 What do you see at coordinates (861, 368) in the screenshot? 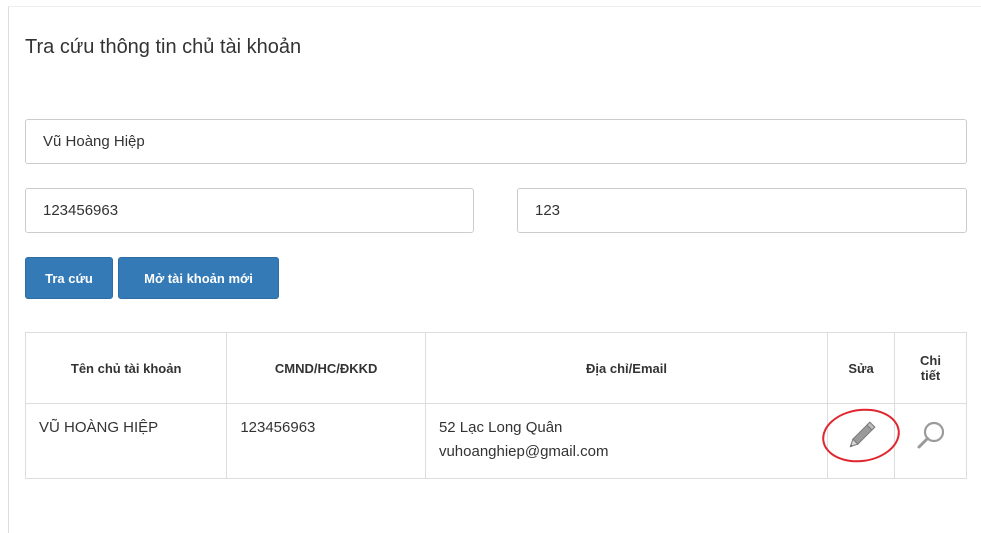
I see `column-header-edit: Sửa` at bounding box center [861, 368].